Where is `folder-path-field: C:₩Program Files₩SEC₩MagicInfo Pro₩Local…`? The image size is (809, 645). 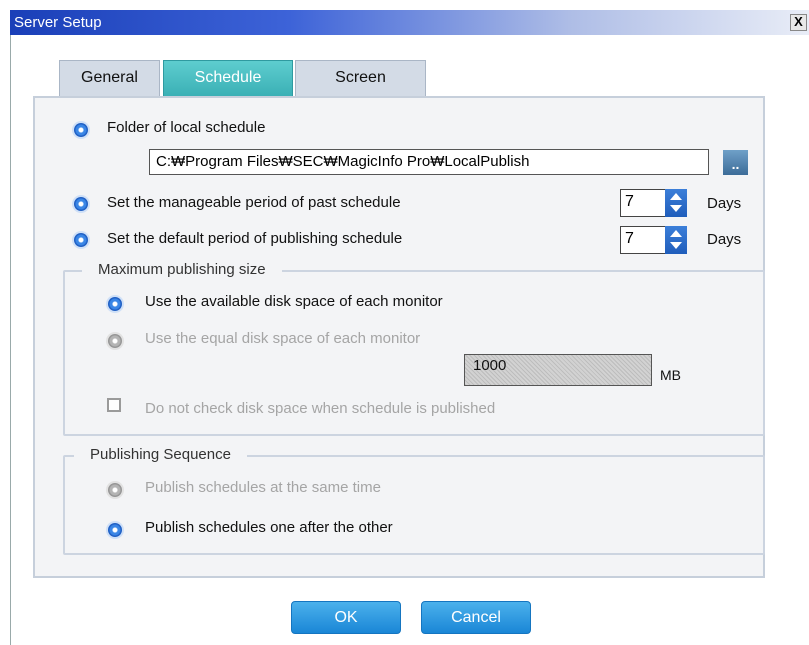
folder-path-field: C:₩Program Files₩SEC₩MagicInfo Pro₩Local… is located at coordinates (429, 162).